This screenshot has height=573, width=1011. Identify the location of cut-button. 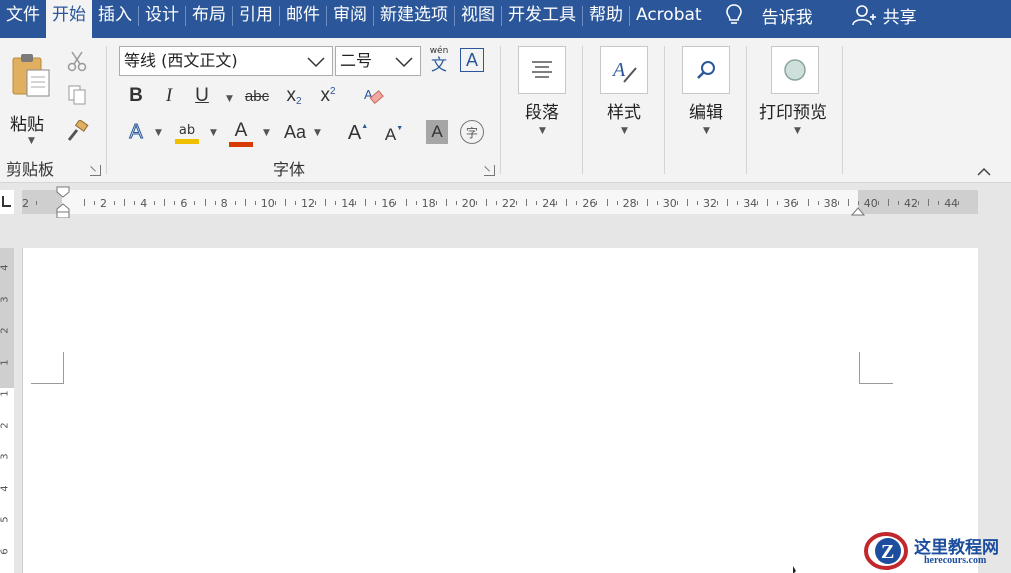
(77, 61).